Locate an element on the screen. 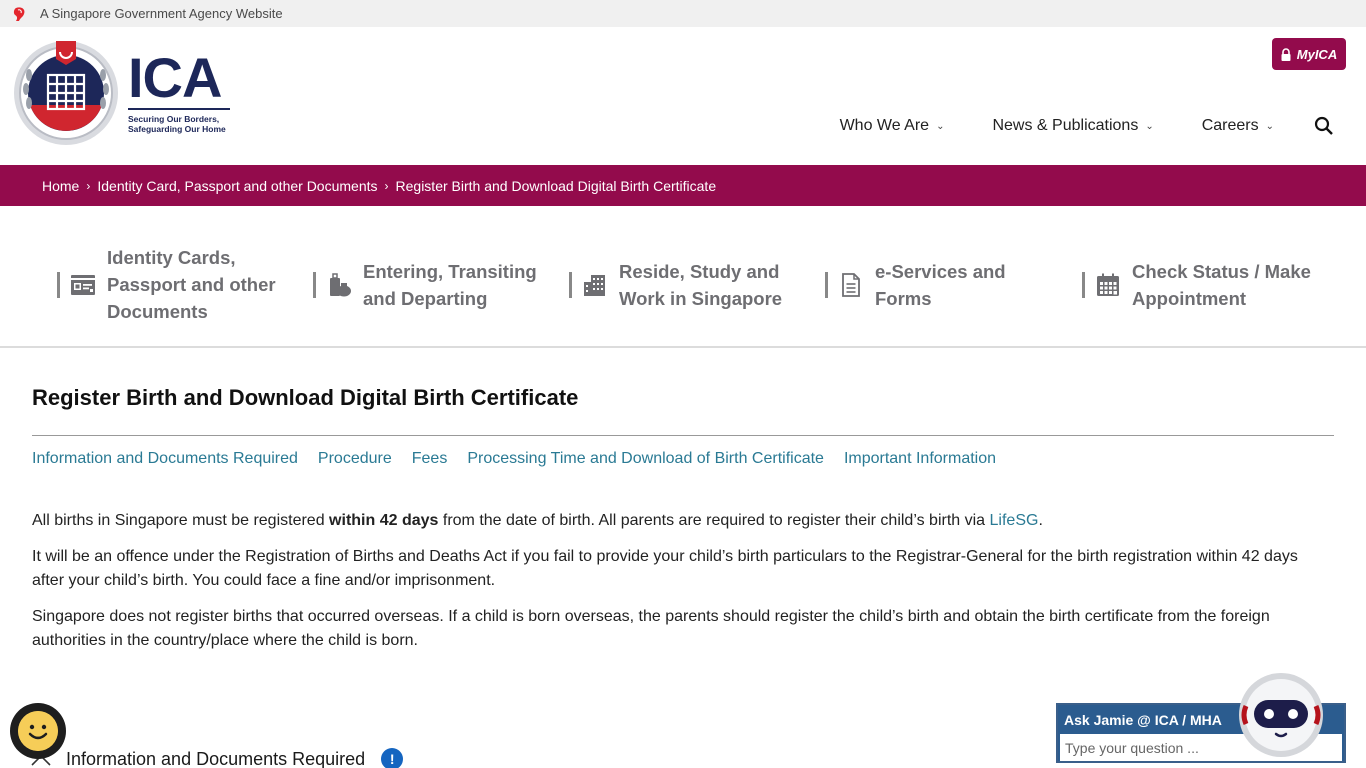 The width and height of the screenshot is (1366, 768). category-label: e-Services and is located at coordinates (940, 271).